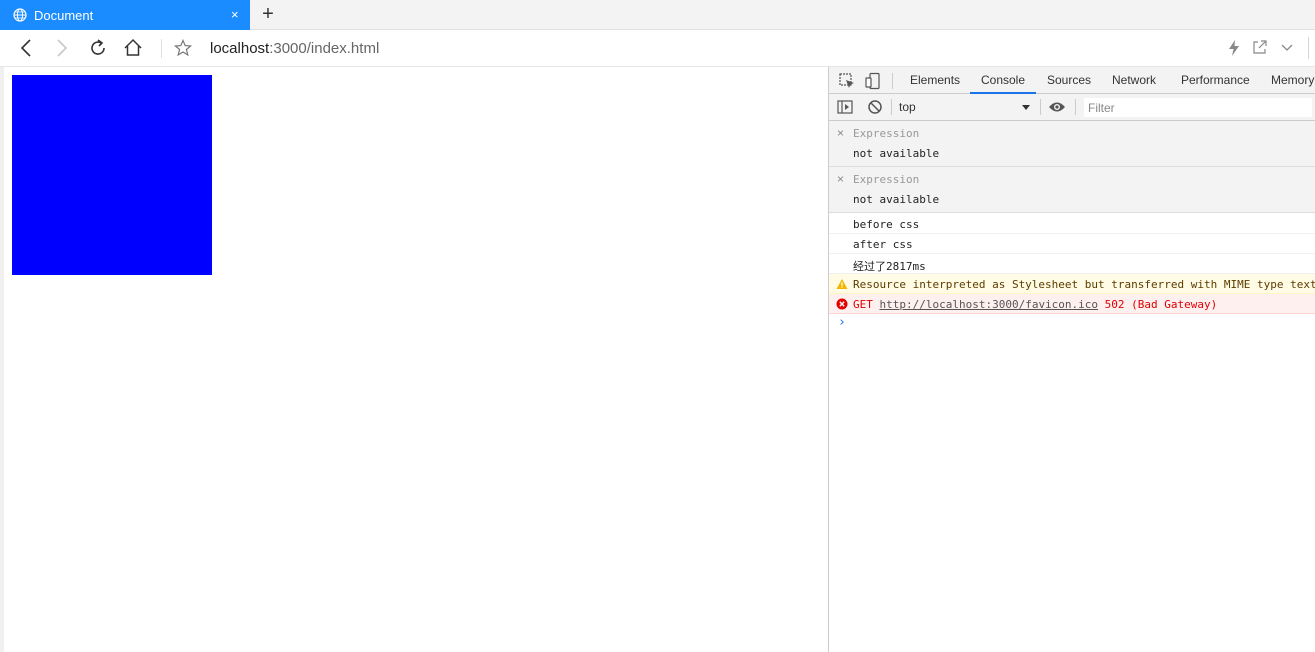 The width and height of the screenshot is (1315, 652). Describe the element at coordinates (1072, 264) in the screenshot. I see `console-message: 经过了2817ms` at that location.